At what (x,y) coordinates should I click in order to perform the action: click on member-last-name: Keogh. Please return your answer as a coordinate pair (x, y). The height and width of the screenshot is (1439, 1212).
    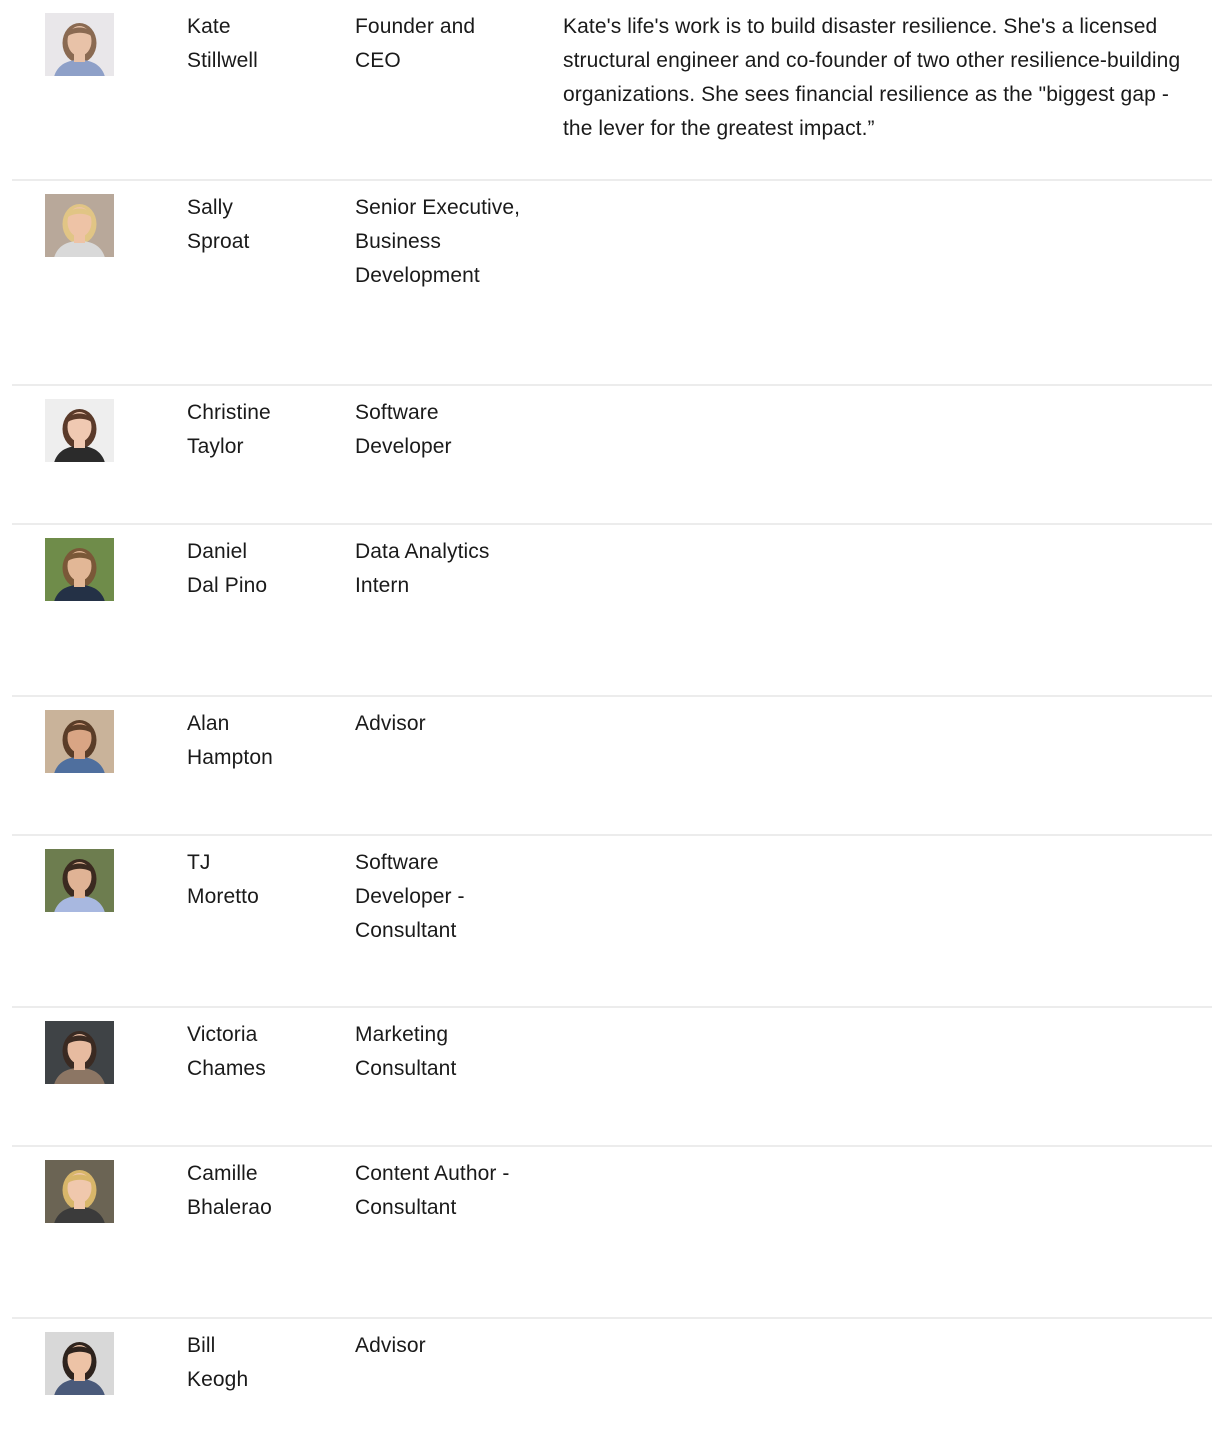
    Looking at the image, I should click on (218, 1379).